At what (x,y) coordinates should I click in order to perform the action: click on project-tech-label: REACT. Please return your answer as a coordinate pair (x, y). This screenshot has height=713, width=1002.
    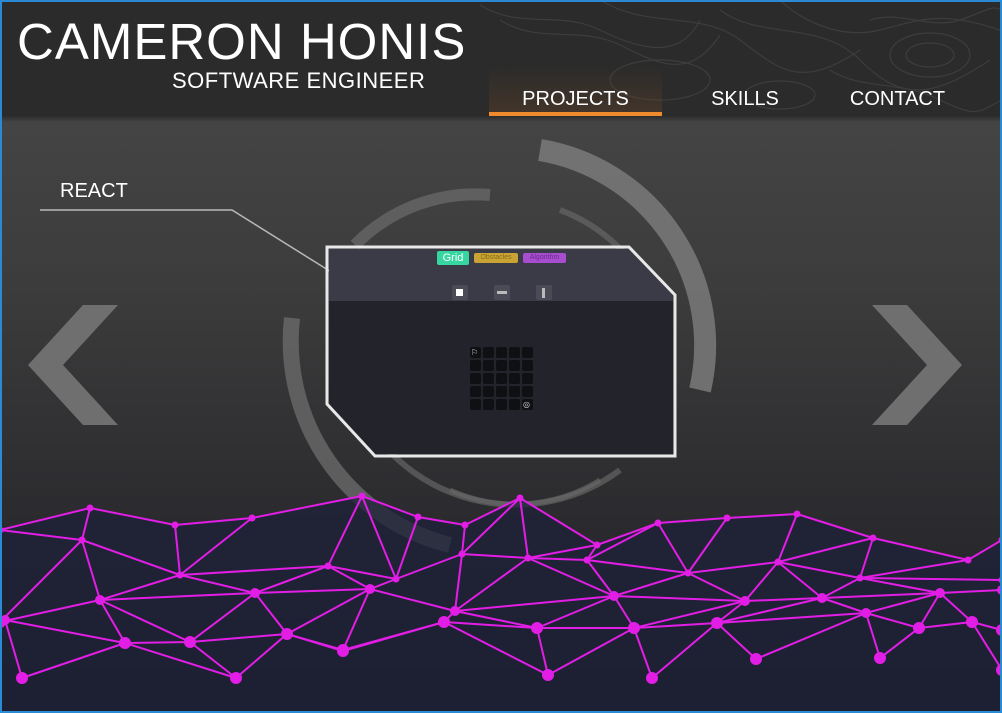
    Looking at the image, I should click on (94, 191).